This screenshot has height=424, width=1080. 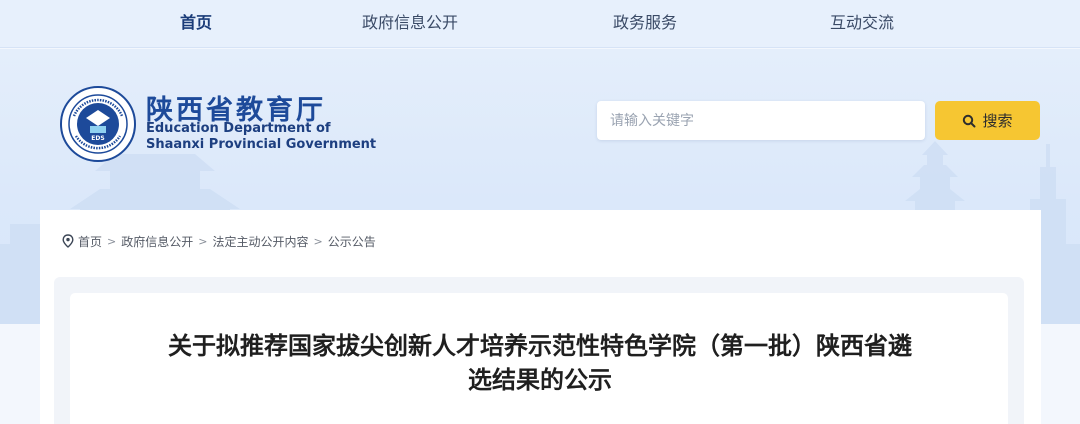 I want to click on top-navigation: 首页 政府信息公开 政务服务 互动交流, so click(x=540, y=24).